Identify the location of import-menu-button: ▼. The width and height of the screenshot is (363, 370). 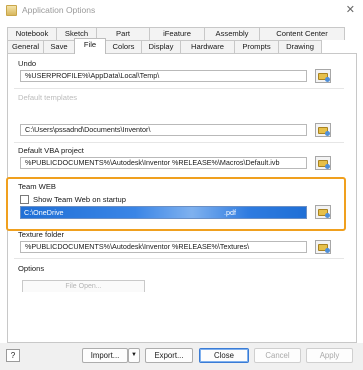
(134, 355).